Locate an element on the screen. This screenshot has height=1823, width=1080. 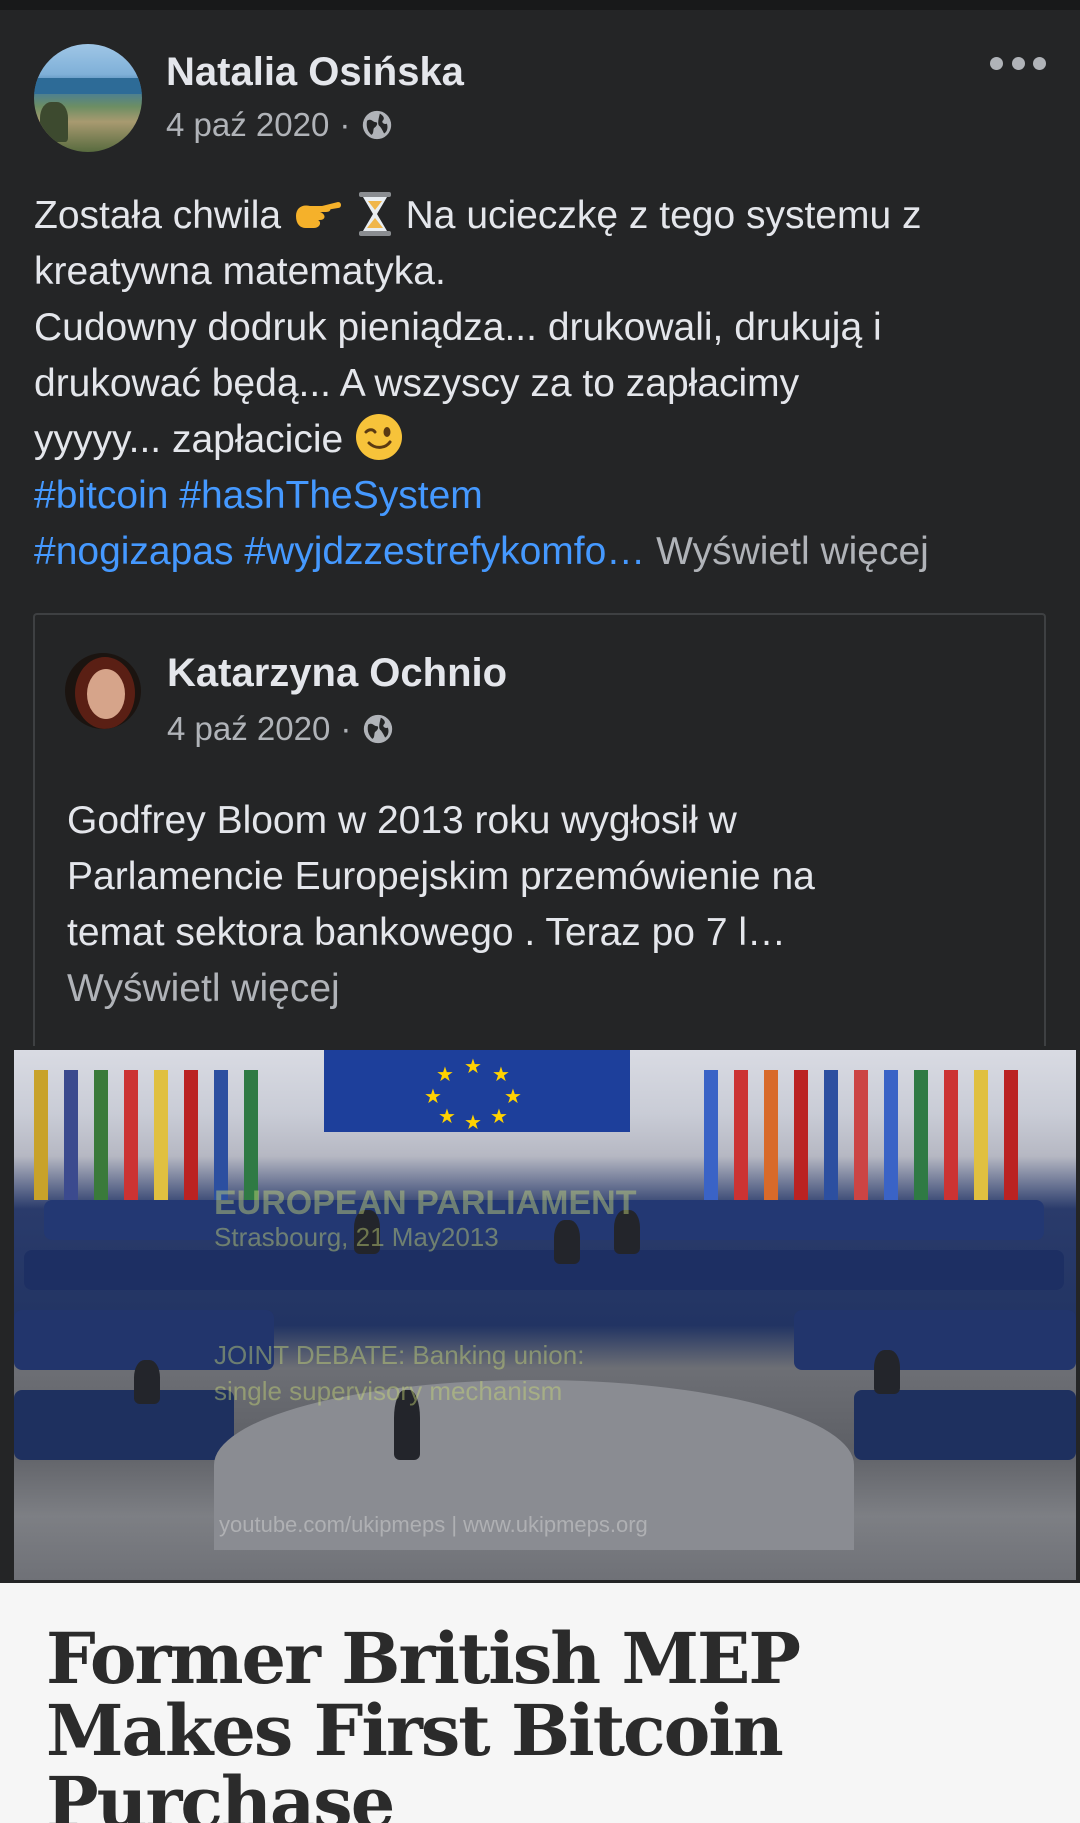
shared-author-avatar is located at coordinates (103, 691).